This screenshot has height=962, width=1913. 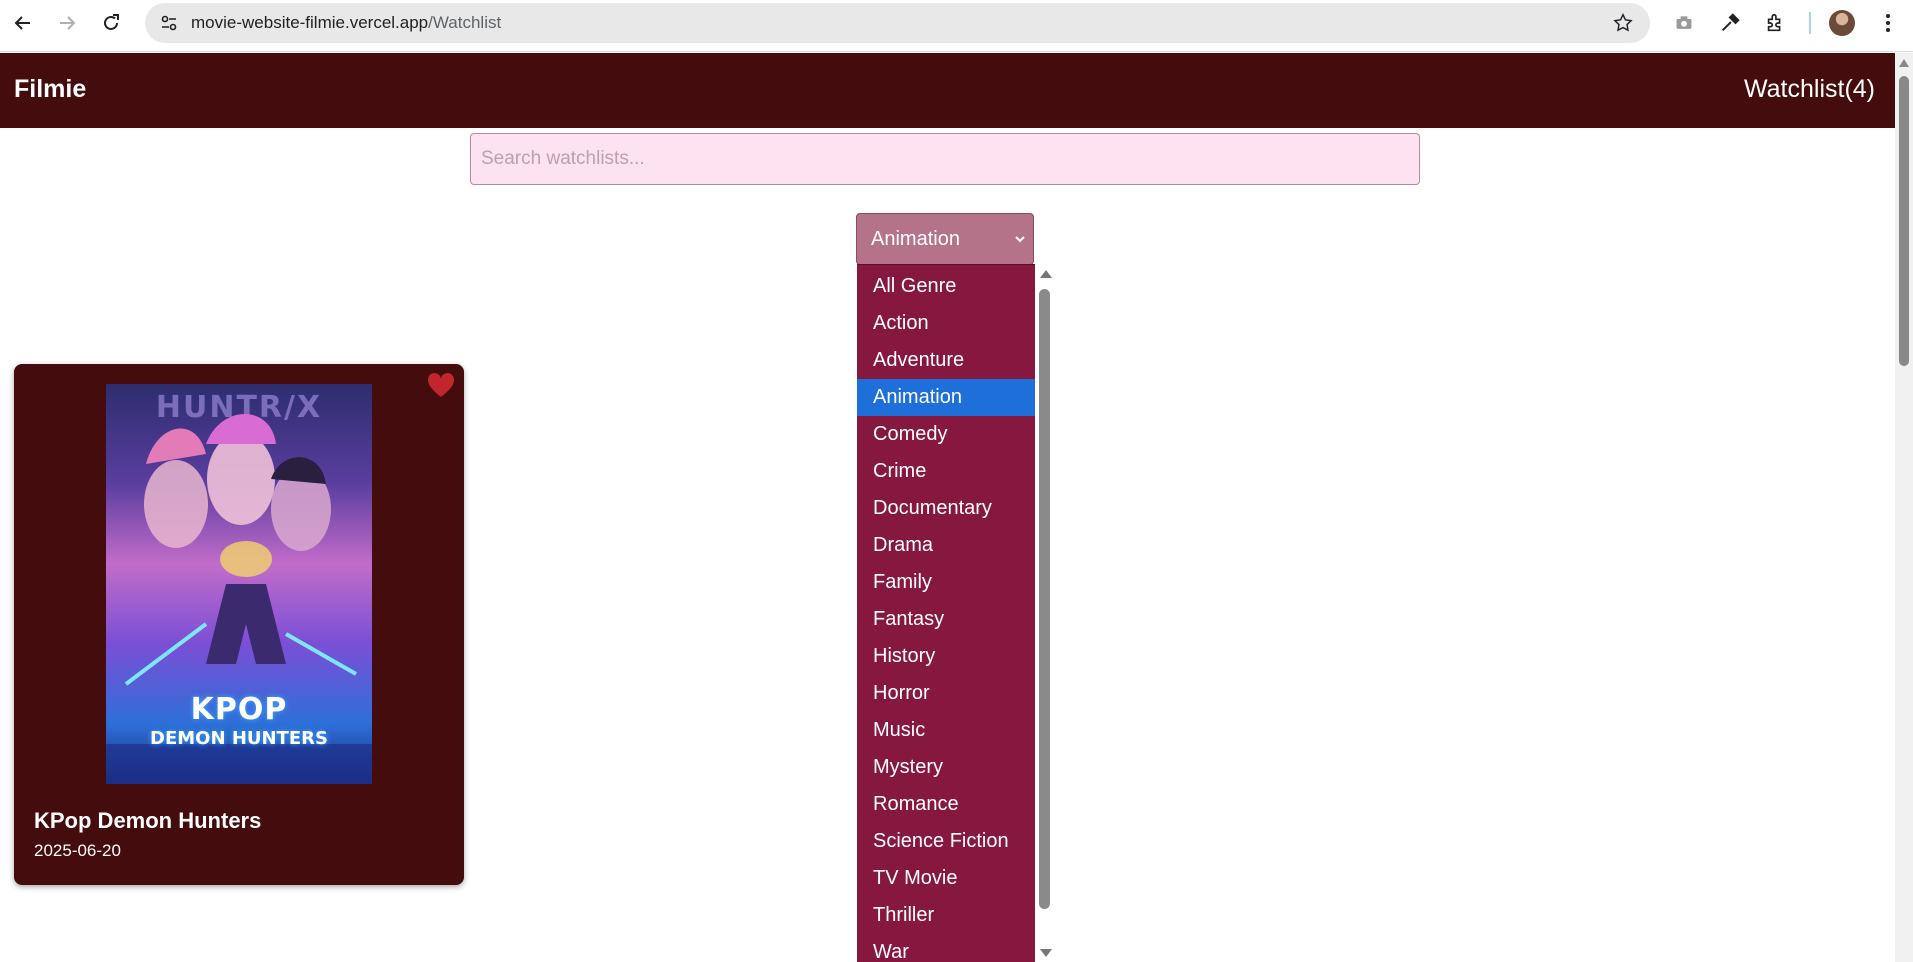 What do you see at coordinates (945, 159) in the screenshot?
I see `search-input` at bounding box center [945, 159].